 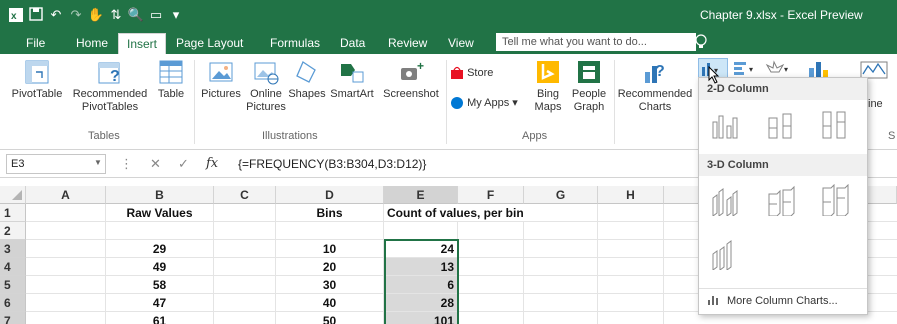 I want to click on cell-b3: 29, so click(x=160, y=249).